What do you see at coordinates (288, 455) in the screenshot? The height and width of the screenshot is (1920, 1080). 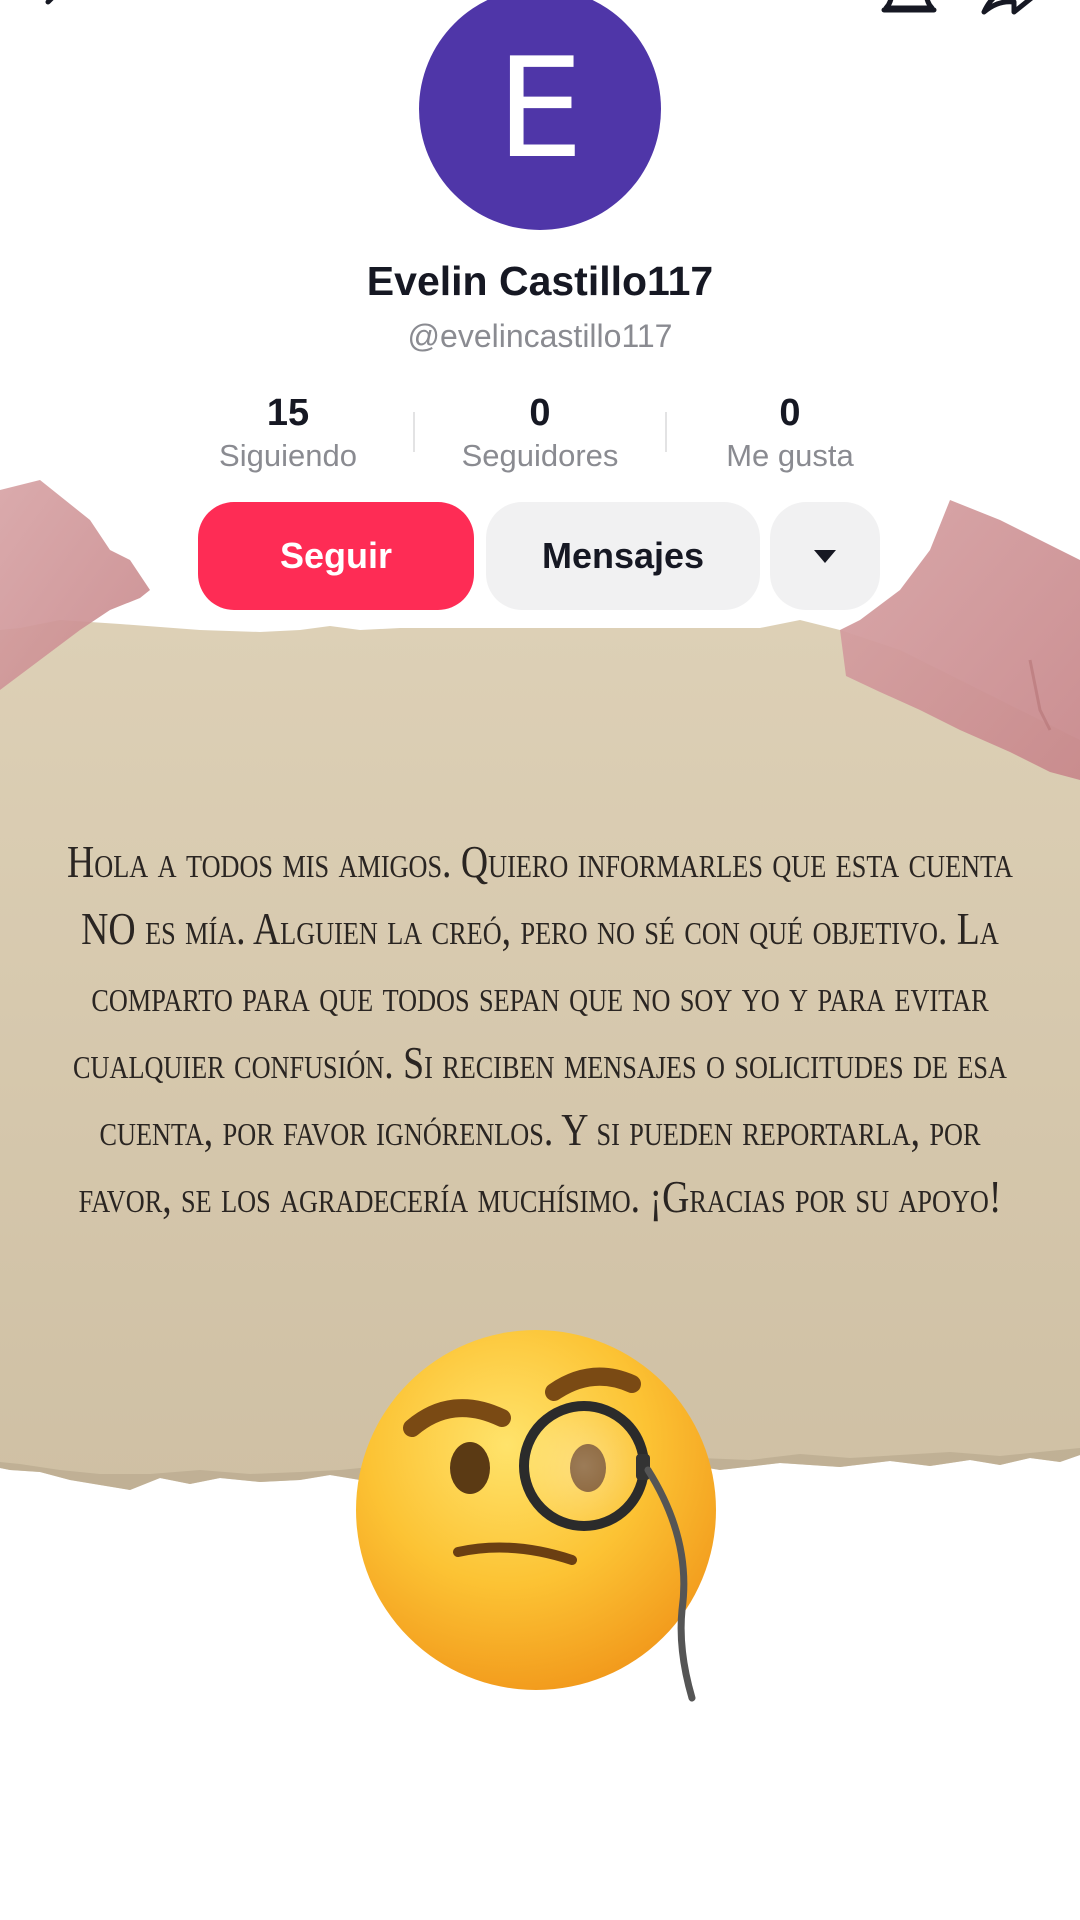 I see `stat-label: Siguiendo` at bounding box center [288, 455].